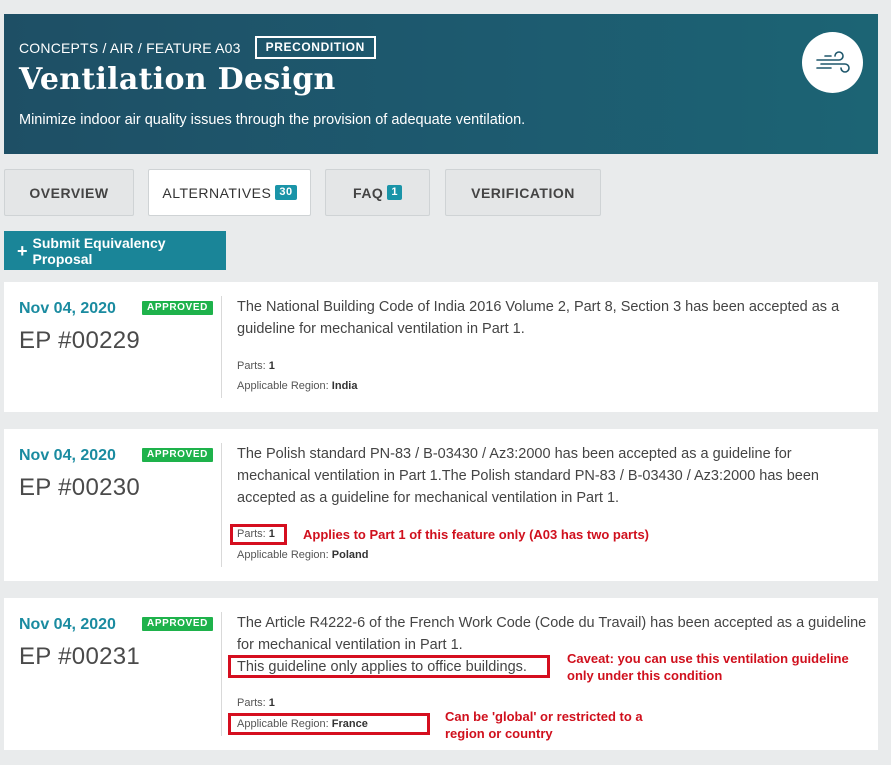 The image size is (891, 765). Describe the element at coordinates (286, 192) in the screenshot. I see `alternatives-count-badge: 30` at that location.